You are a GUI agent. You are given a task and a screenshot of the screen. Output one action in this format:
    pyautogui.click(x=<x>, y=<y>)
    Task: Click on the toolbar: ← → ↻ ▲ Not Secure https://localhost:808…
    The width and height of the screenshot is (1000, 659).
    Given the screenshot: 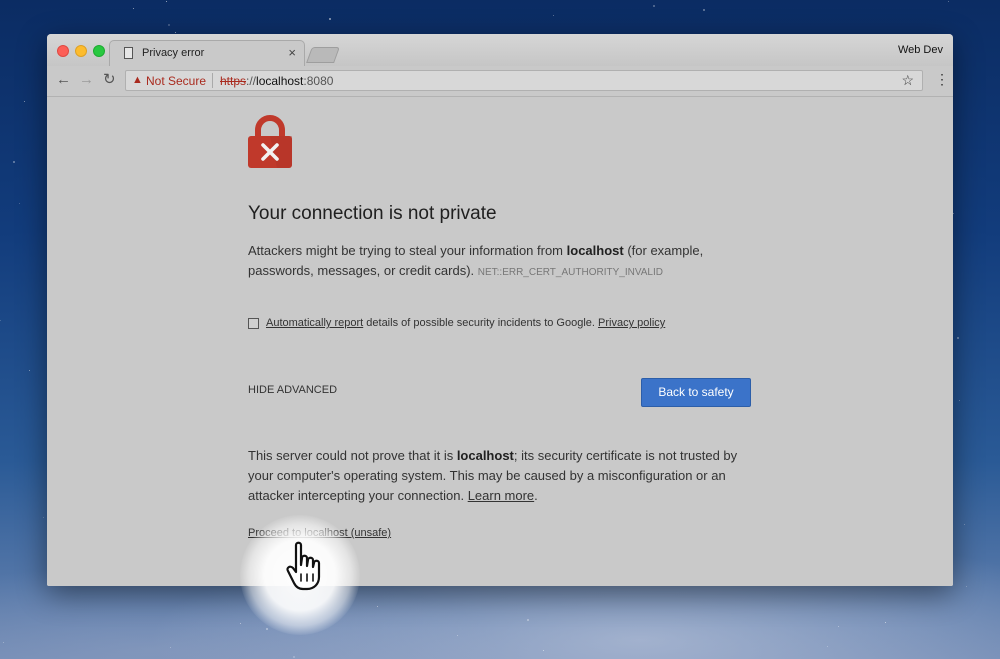 What is the action you would take?
    pyautogui.click(x=500, y=81)
    